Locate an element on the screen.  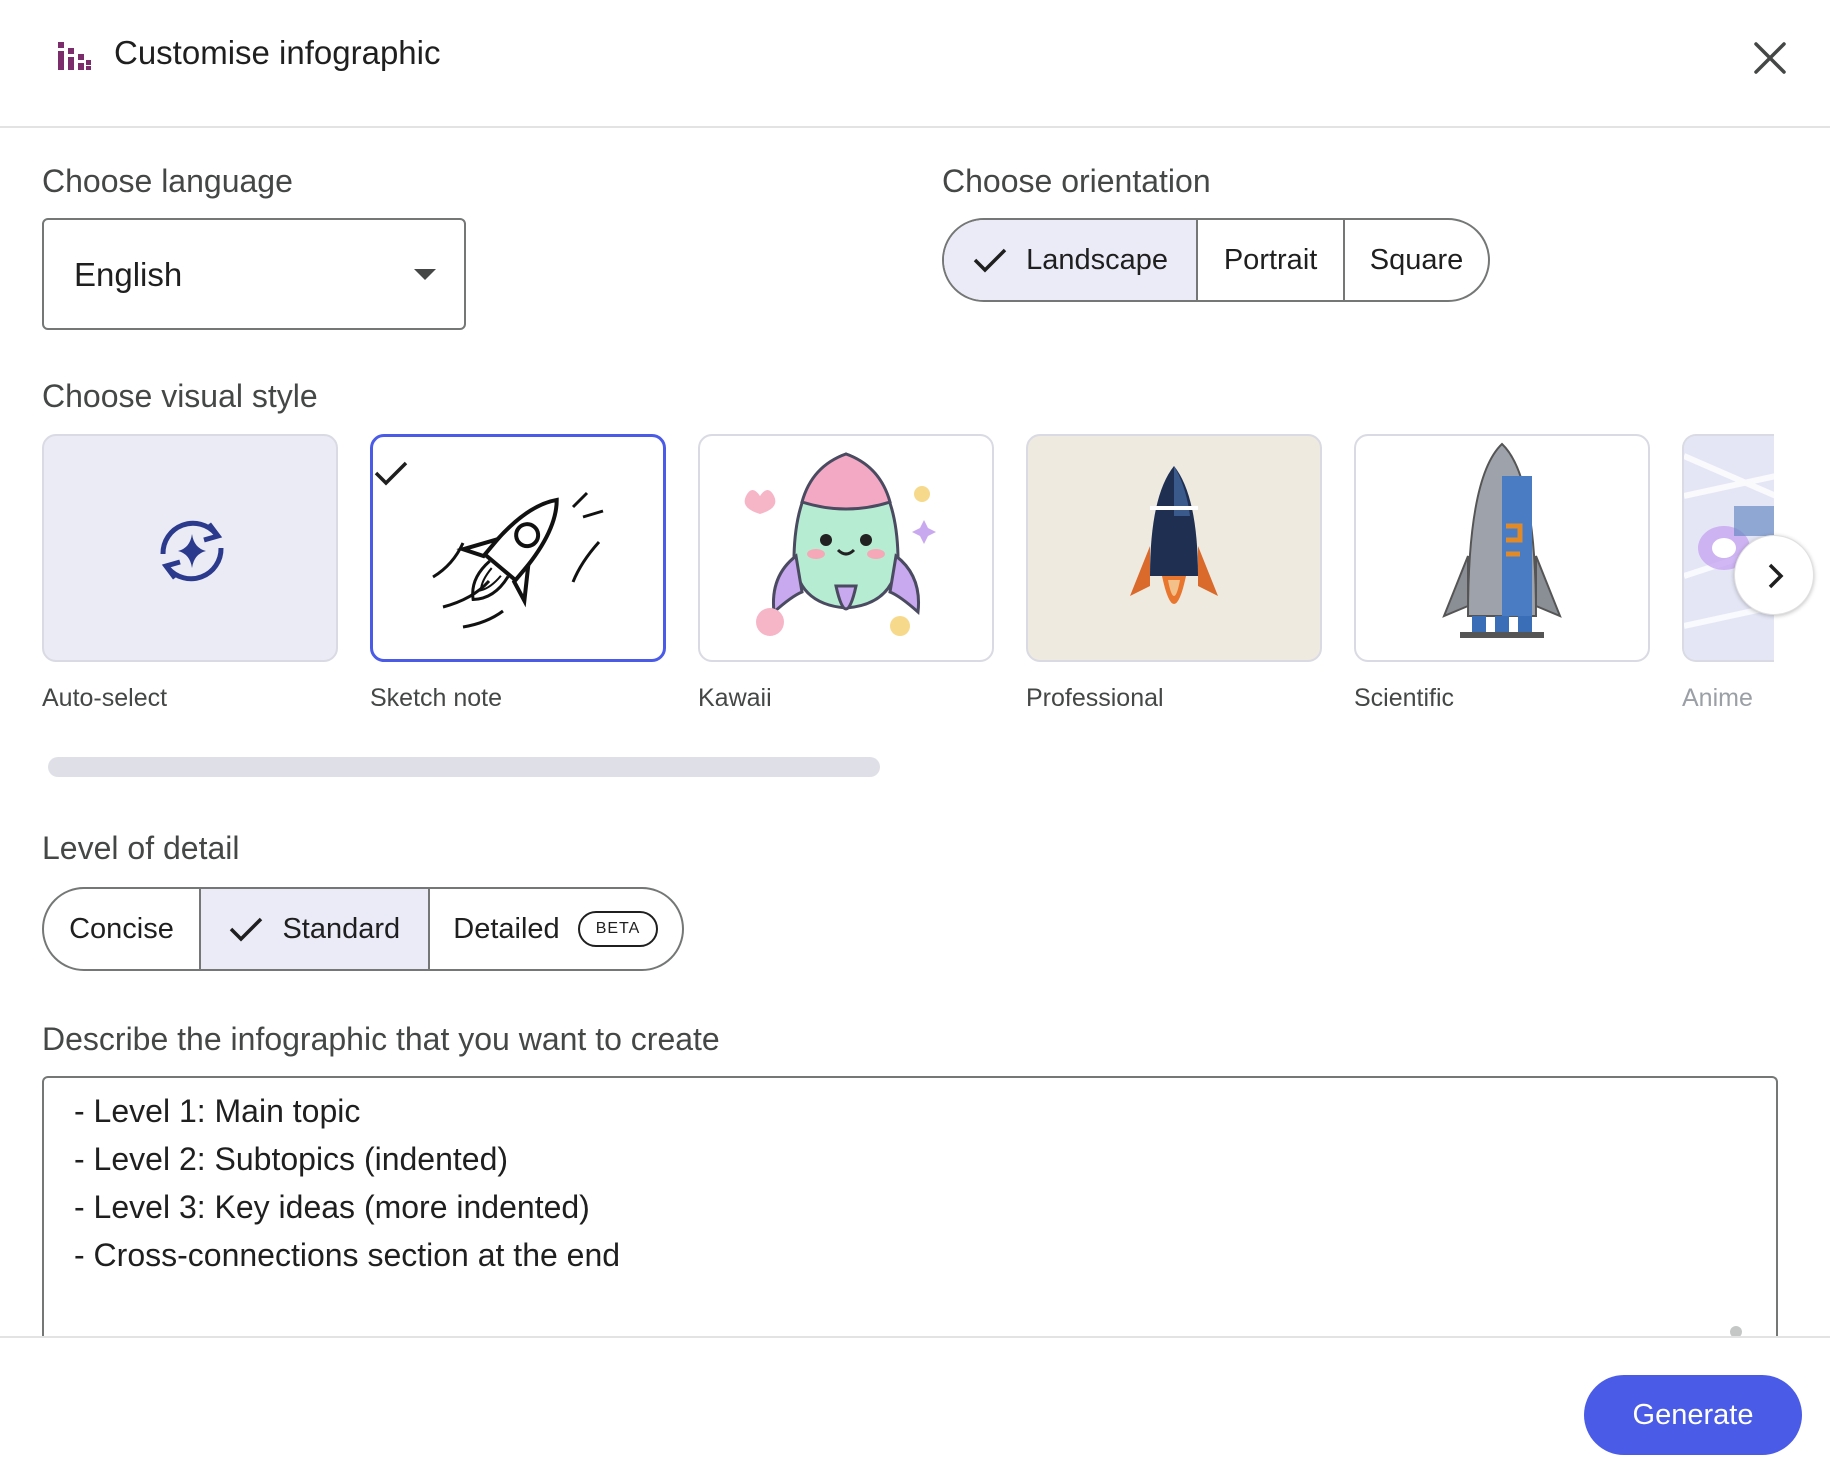
detail-option-label: Detailed is located at coordinates (506, 928).